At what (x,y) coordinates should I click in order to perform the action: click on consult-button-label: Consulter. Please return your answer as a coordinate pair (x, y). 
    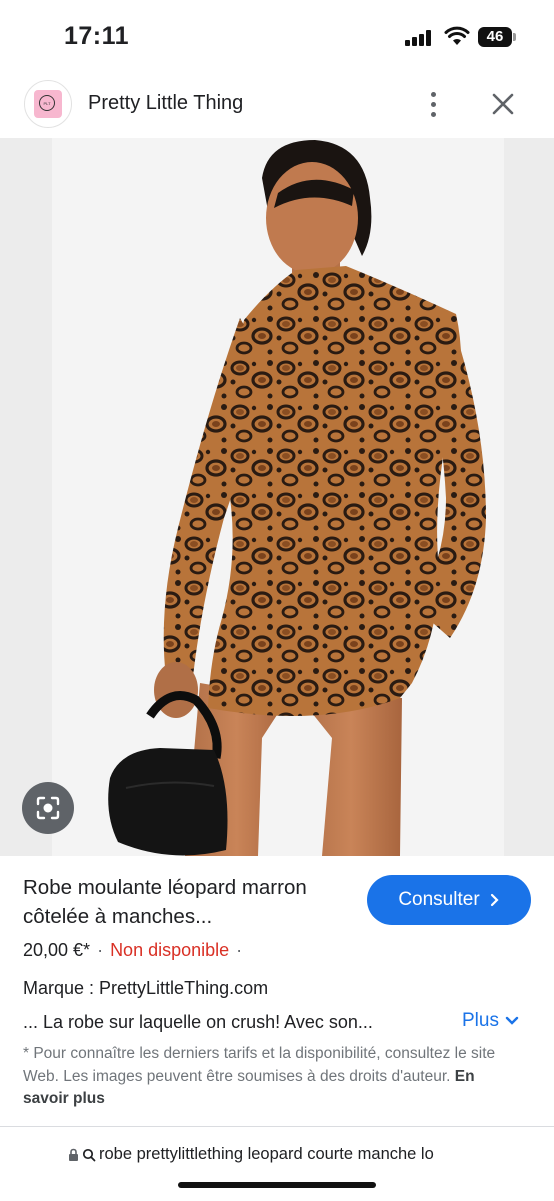
    Looking at the image, I should click on (439, 899).